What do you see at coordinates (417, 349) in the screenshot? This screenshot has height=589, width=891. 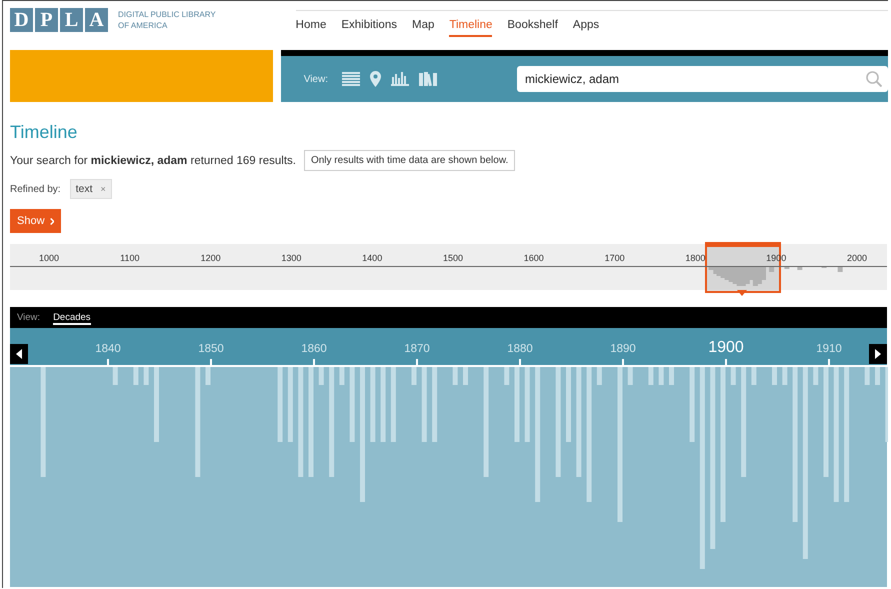 I see `axis-label: 1870` at bounding box center [417, 349].